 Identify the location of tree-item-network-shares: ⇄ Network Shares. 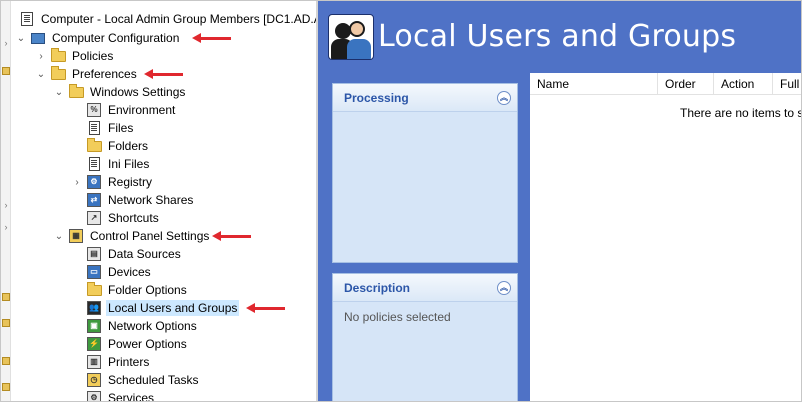
(140, 200).